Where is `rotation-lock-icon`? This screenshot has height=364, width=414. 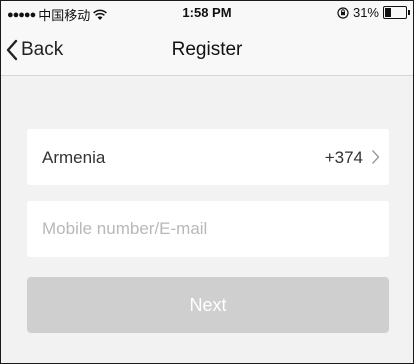
rotation-lock-icon is located at coordinates (343, 12).